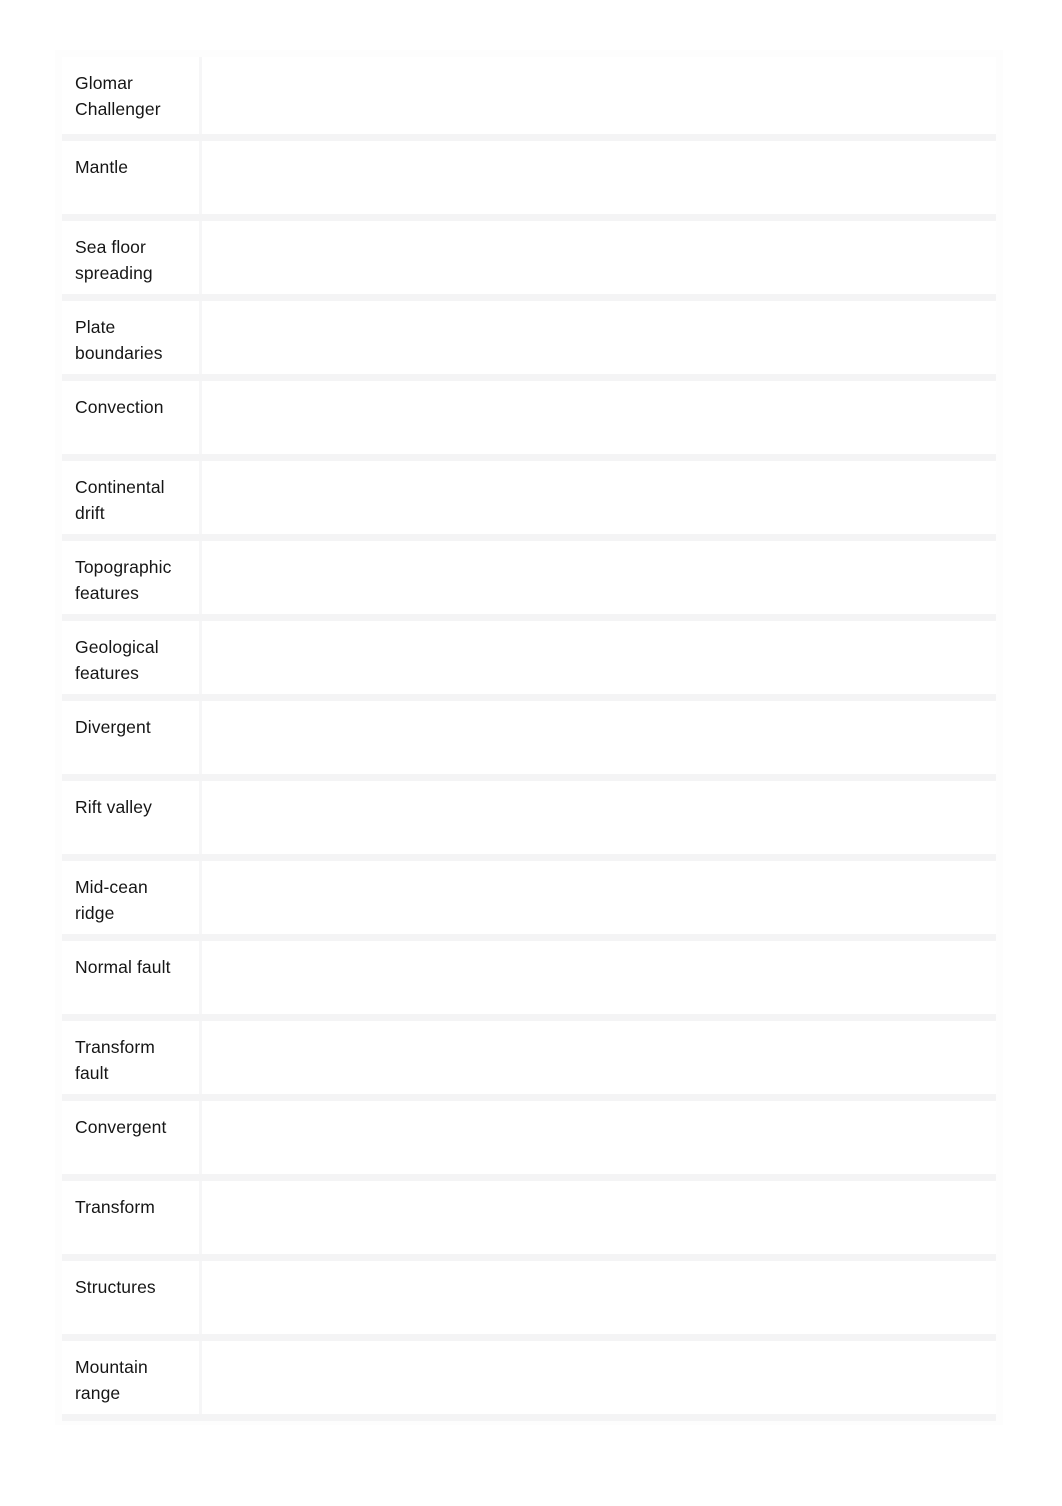  Describe the element at coordinates (132, 1219) in the screenshot. I see `vocabulary-term-cell: Transform` at that location.